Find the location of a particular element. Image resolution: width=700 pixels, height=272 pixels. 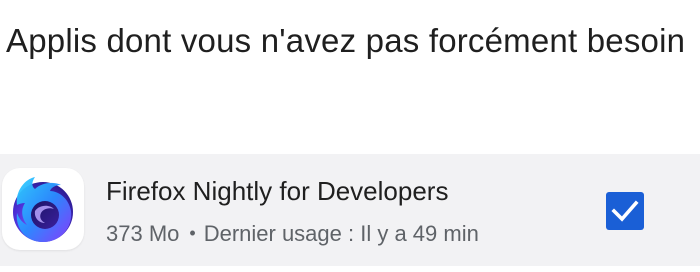

app-meta: 373 Mo • Dernier usage : Il y a 49 min is located at coordinates (292, 233).